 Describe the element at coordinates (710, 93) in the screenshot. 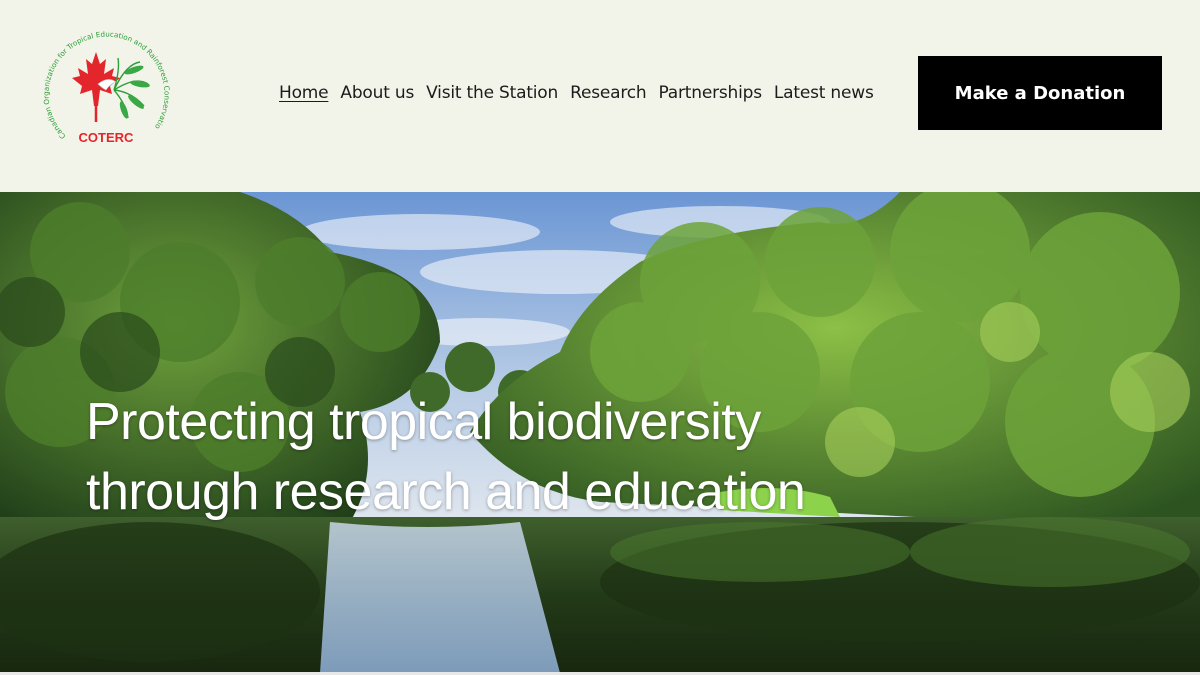

I see `nav-partnerships: Partnerships` at that location.